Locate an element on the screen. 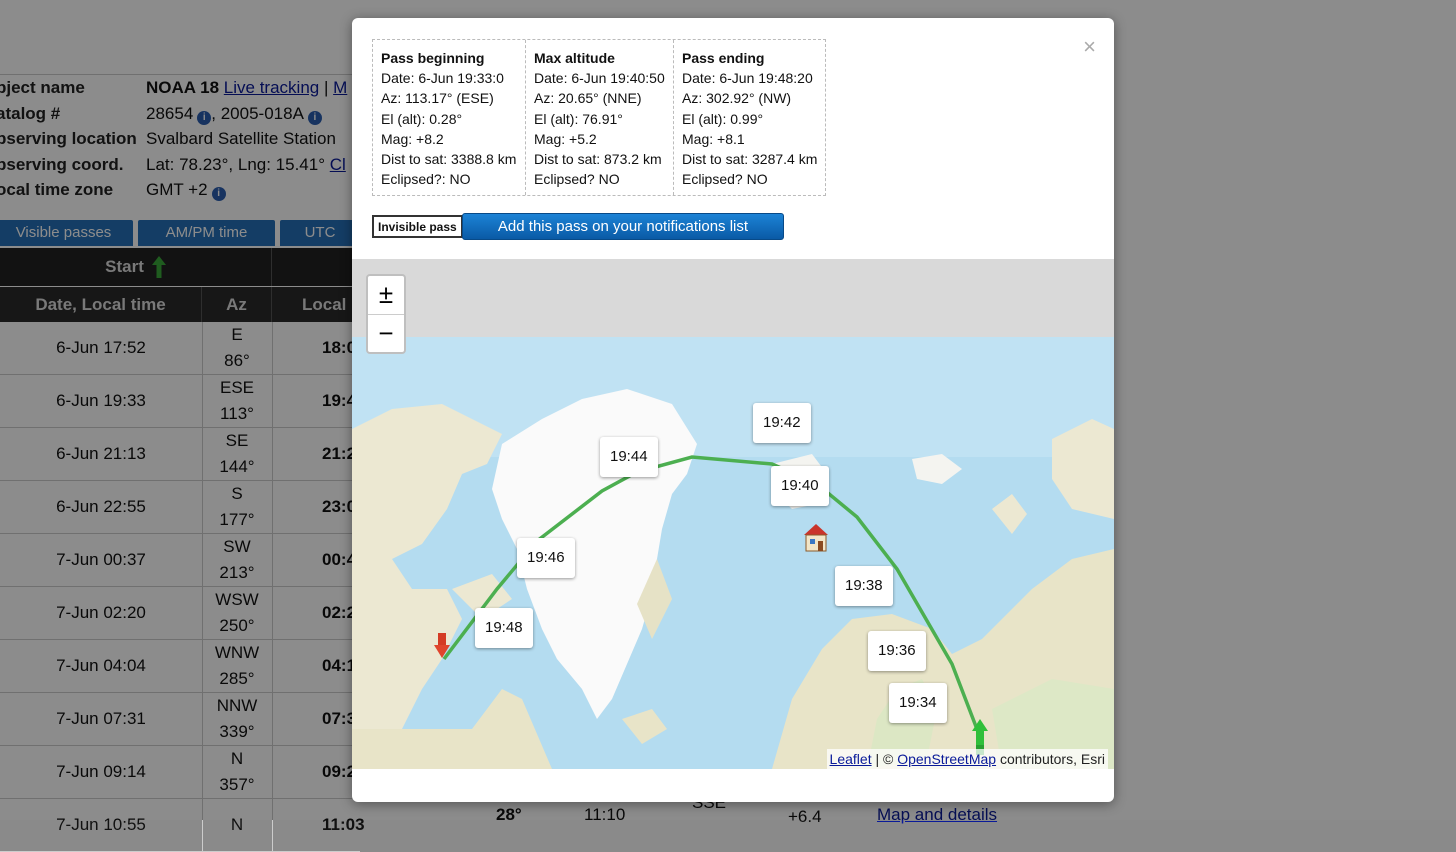 The height and width of the screenshot is (852, 1456). beginning-az: Az: 113.17° (ESE) is located at coordinates (437, 98).